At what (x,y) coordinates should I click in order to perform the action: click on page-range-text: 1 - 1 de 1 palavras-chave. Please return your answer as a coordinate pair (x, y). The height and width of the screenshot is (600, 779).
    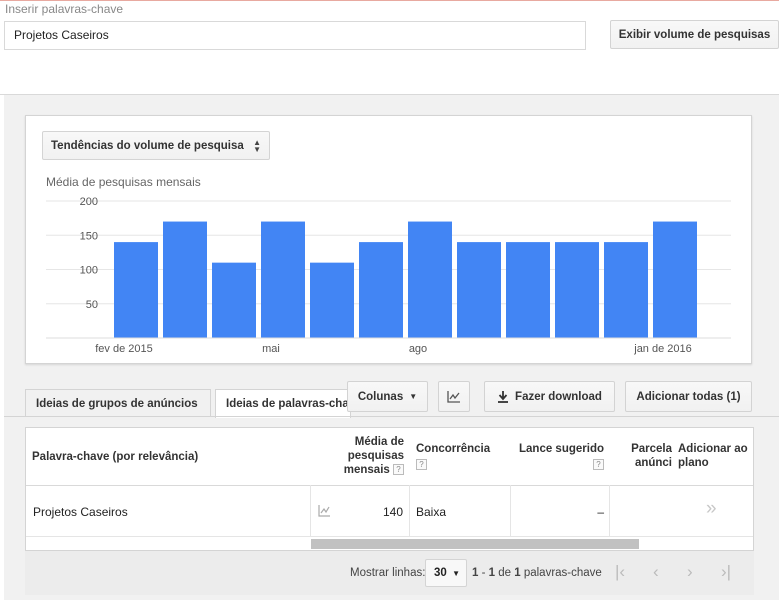
    Looking at the image, I should click on (537, 573).